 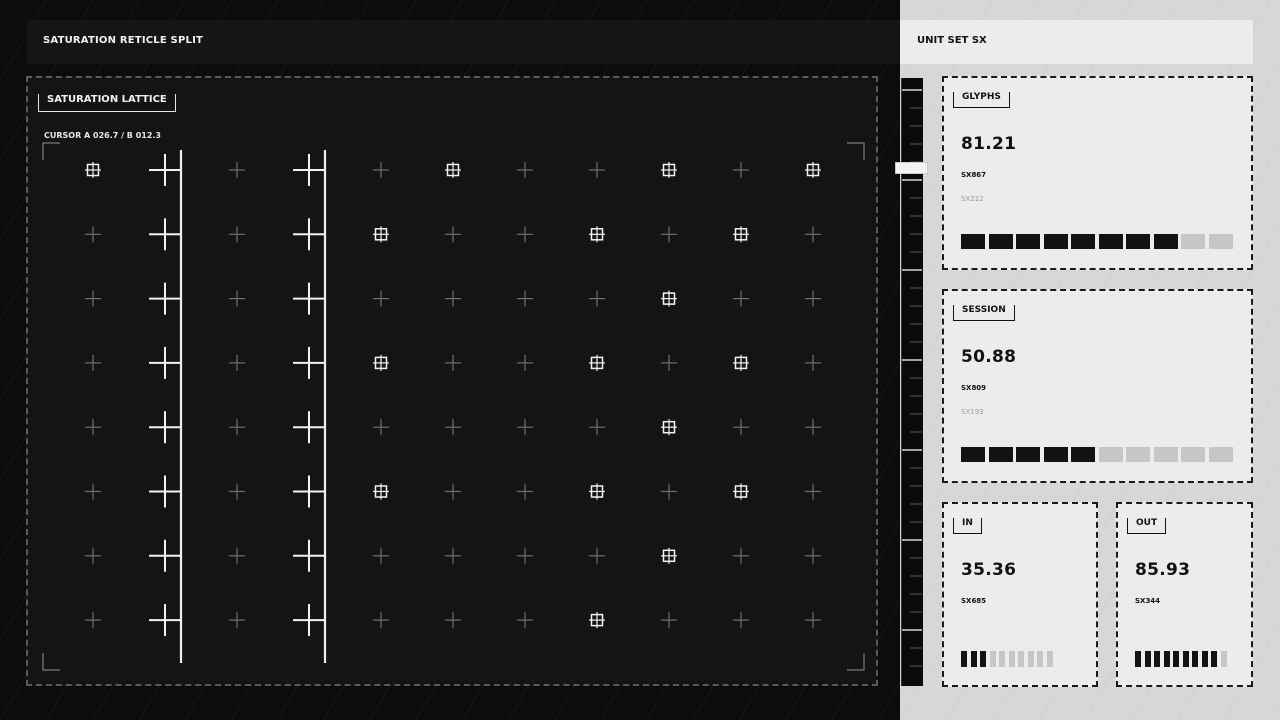 What do you see at coordinates (1097, 173) in the screenshot?
I see `glyphs-card: GLYPHS 81.21 SX867 SX212` at bounding box center [1097, 173].